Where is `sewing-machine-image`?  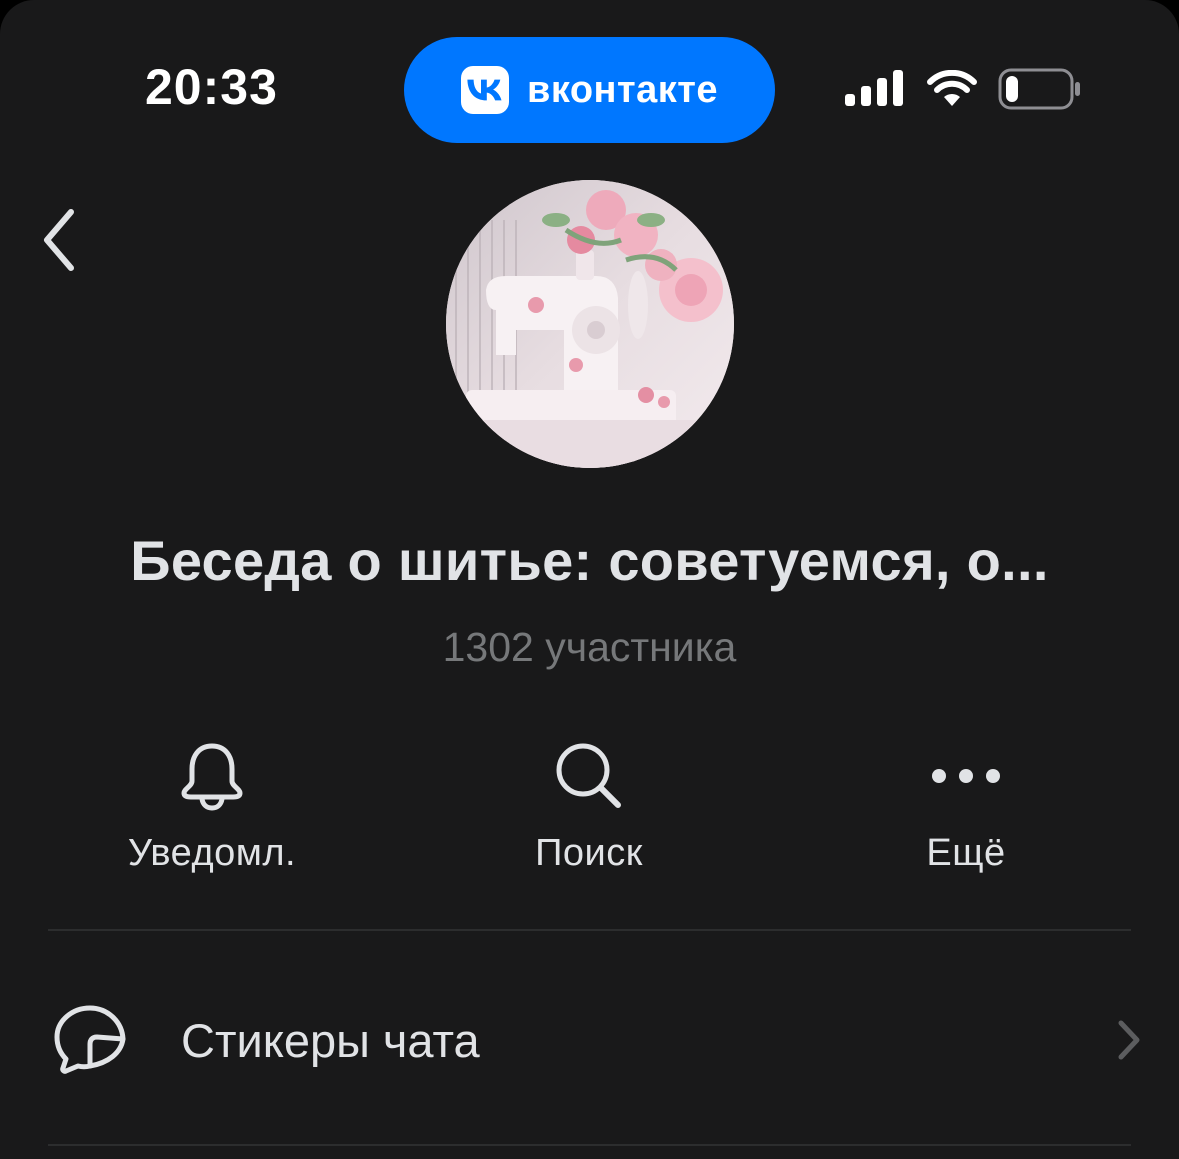 sewing-machine-image is located at coordinates (590, 324).